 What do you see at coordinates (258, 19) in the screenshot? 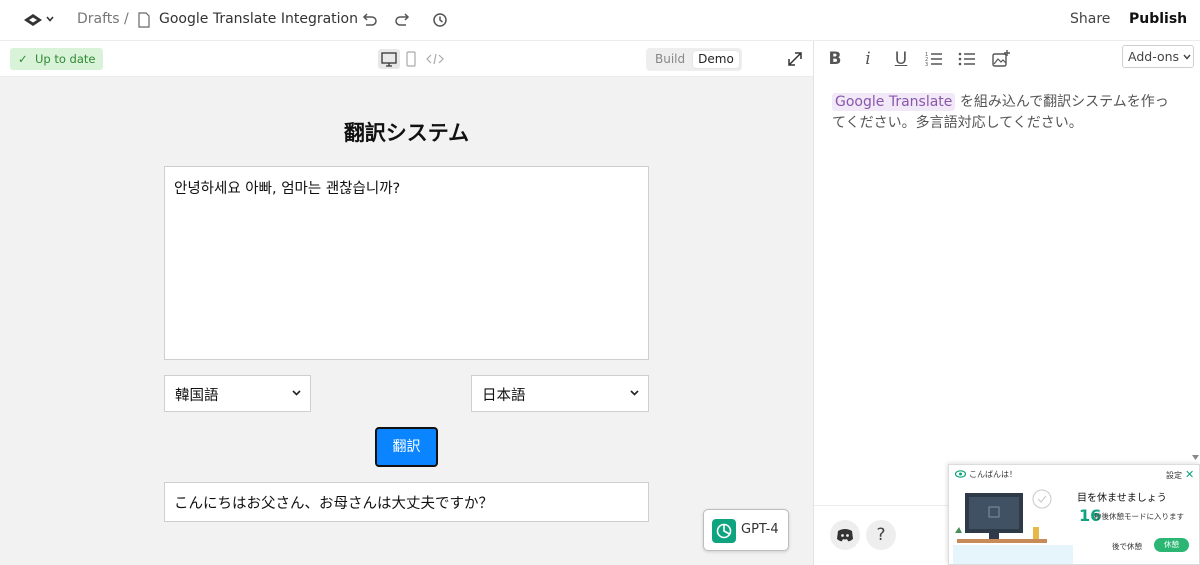
I see `document-title: Google Translate Integration` at bounding box center [258, 19].